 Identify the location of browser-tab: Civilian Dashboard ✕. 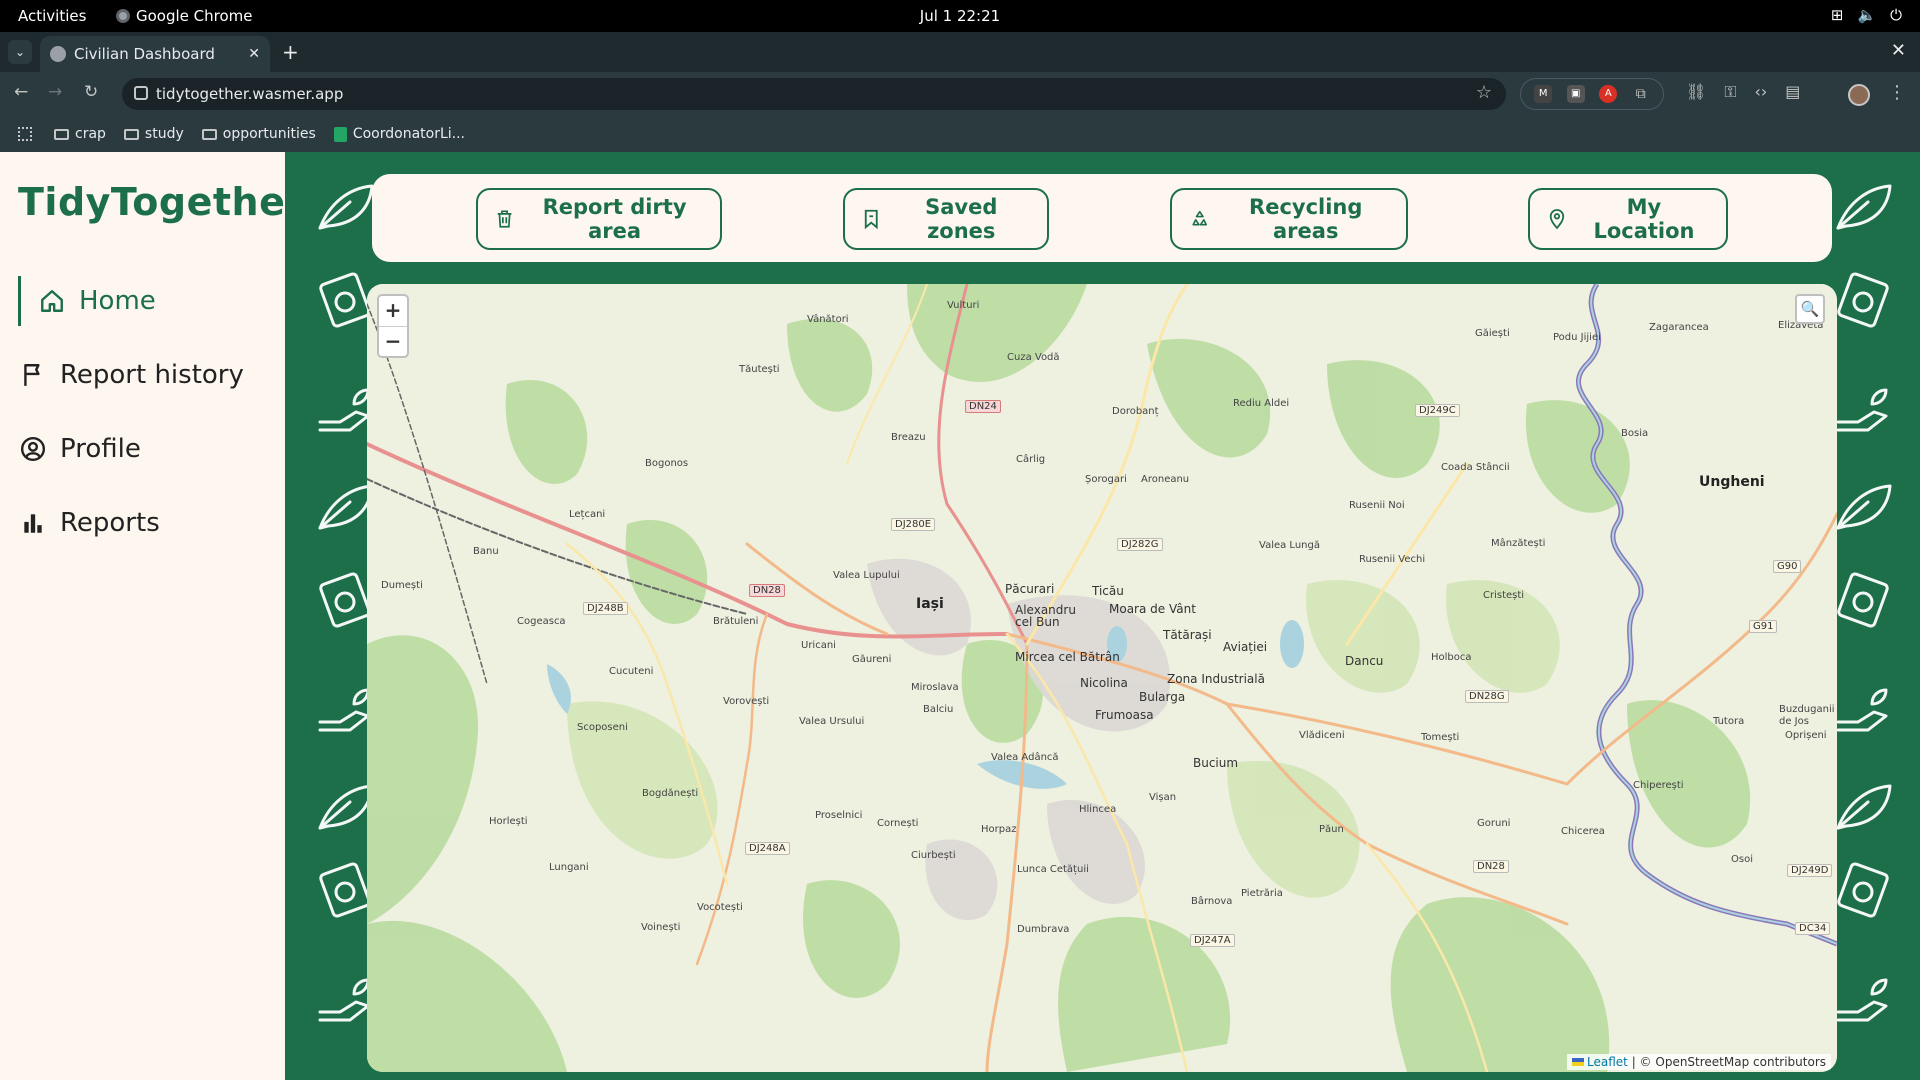
(155, 54).